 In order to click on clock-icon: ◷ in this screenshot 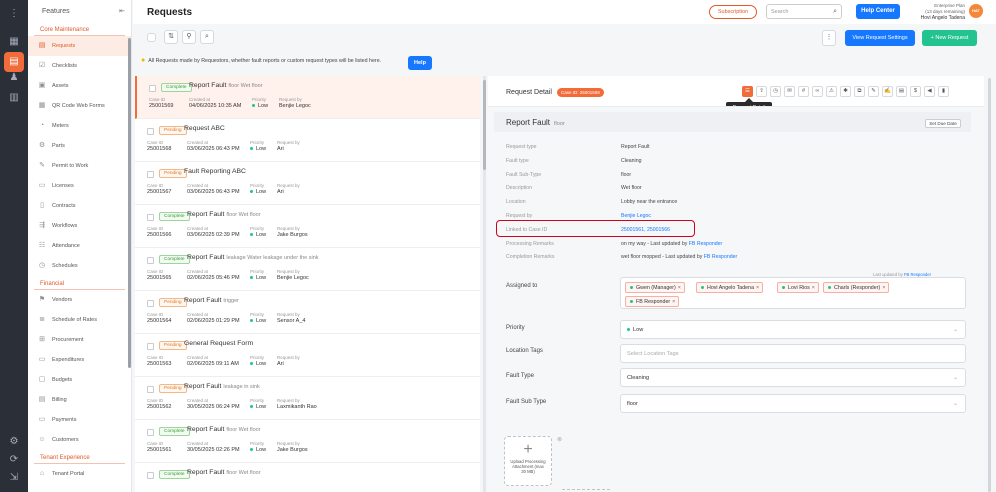, I will do `click(775, 91)`.